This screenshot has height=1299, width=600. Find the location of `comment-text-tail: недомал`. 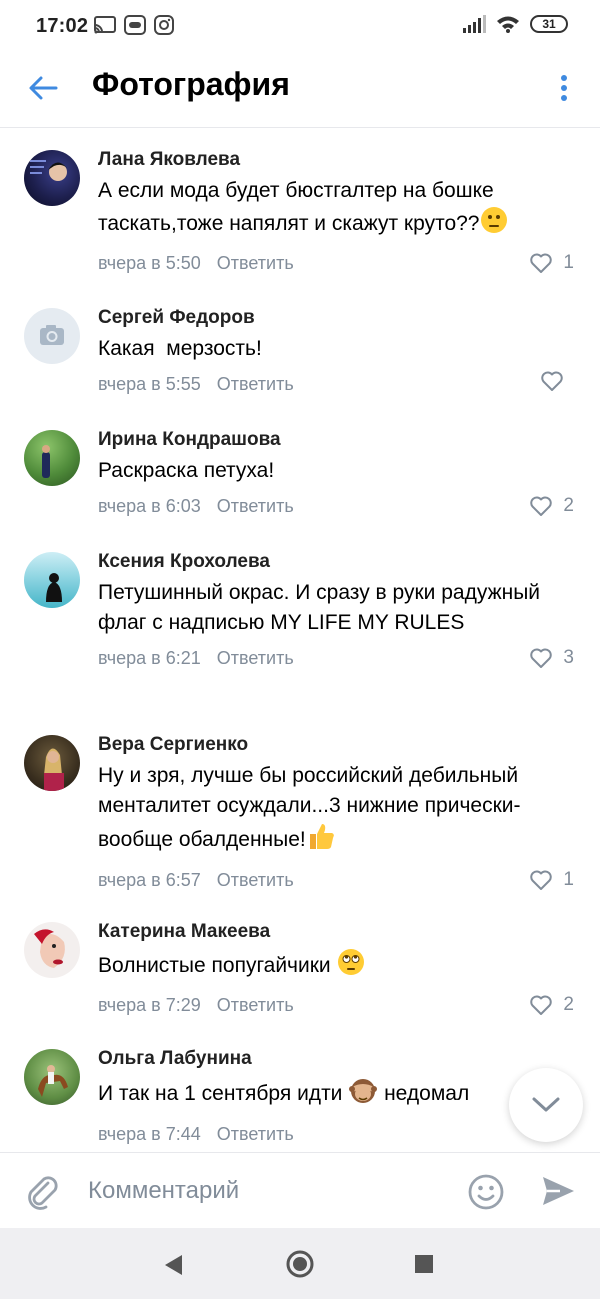

comment-text-tail: недомал is located at coordinates (424, 1094).